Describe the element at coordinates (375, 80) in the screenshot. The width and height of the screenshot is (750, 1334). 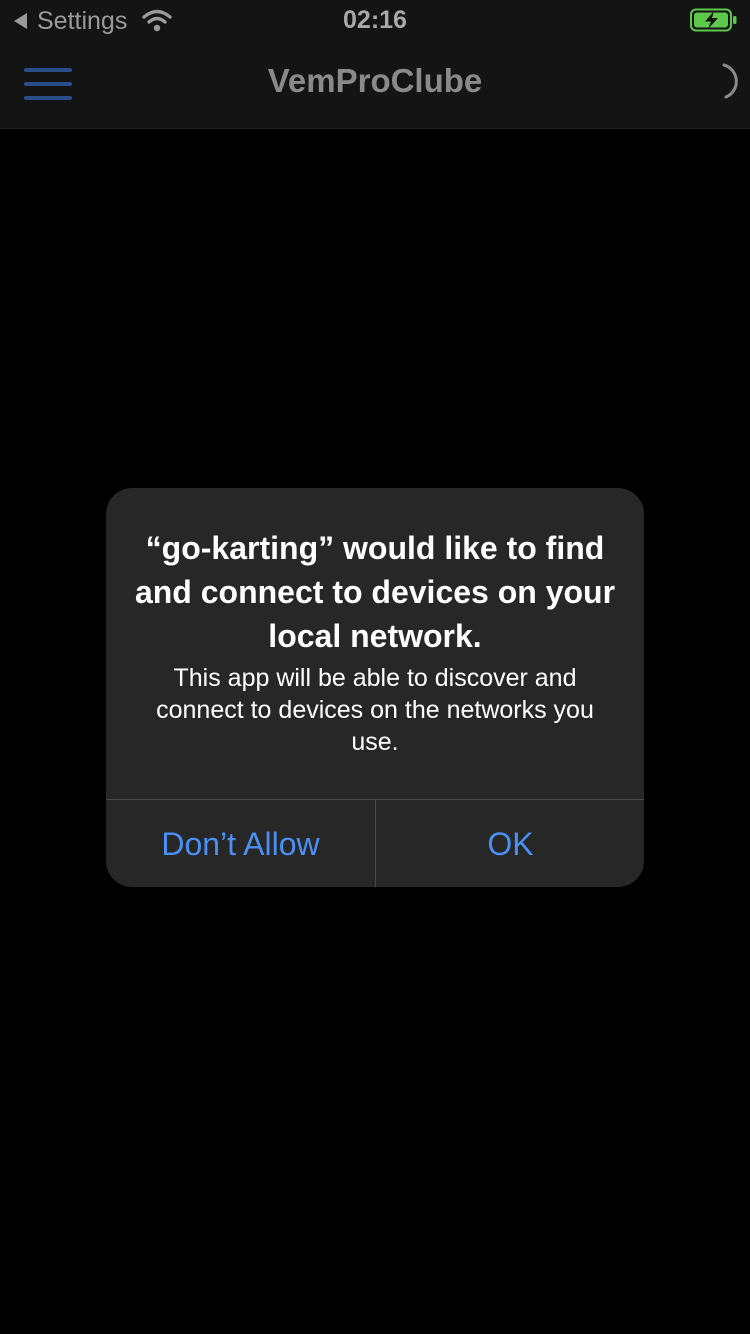
I see `page-title: VemProClube` at that location.